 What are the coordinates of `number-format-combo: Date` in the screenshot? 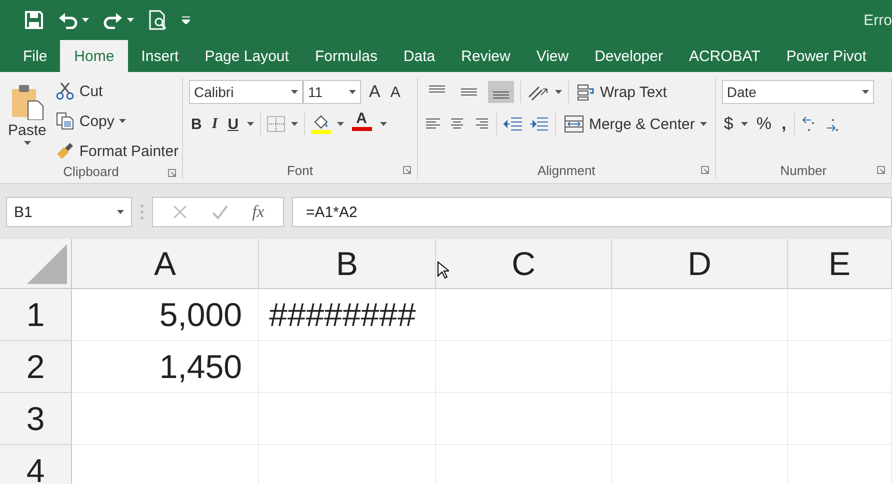 It's located at (798, 92).